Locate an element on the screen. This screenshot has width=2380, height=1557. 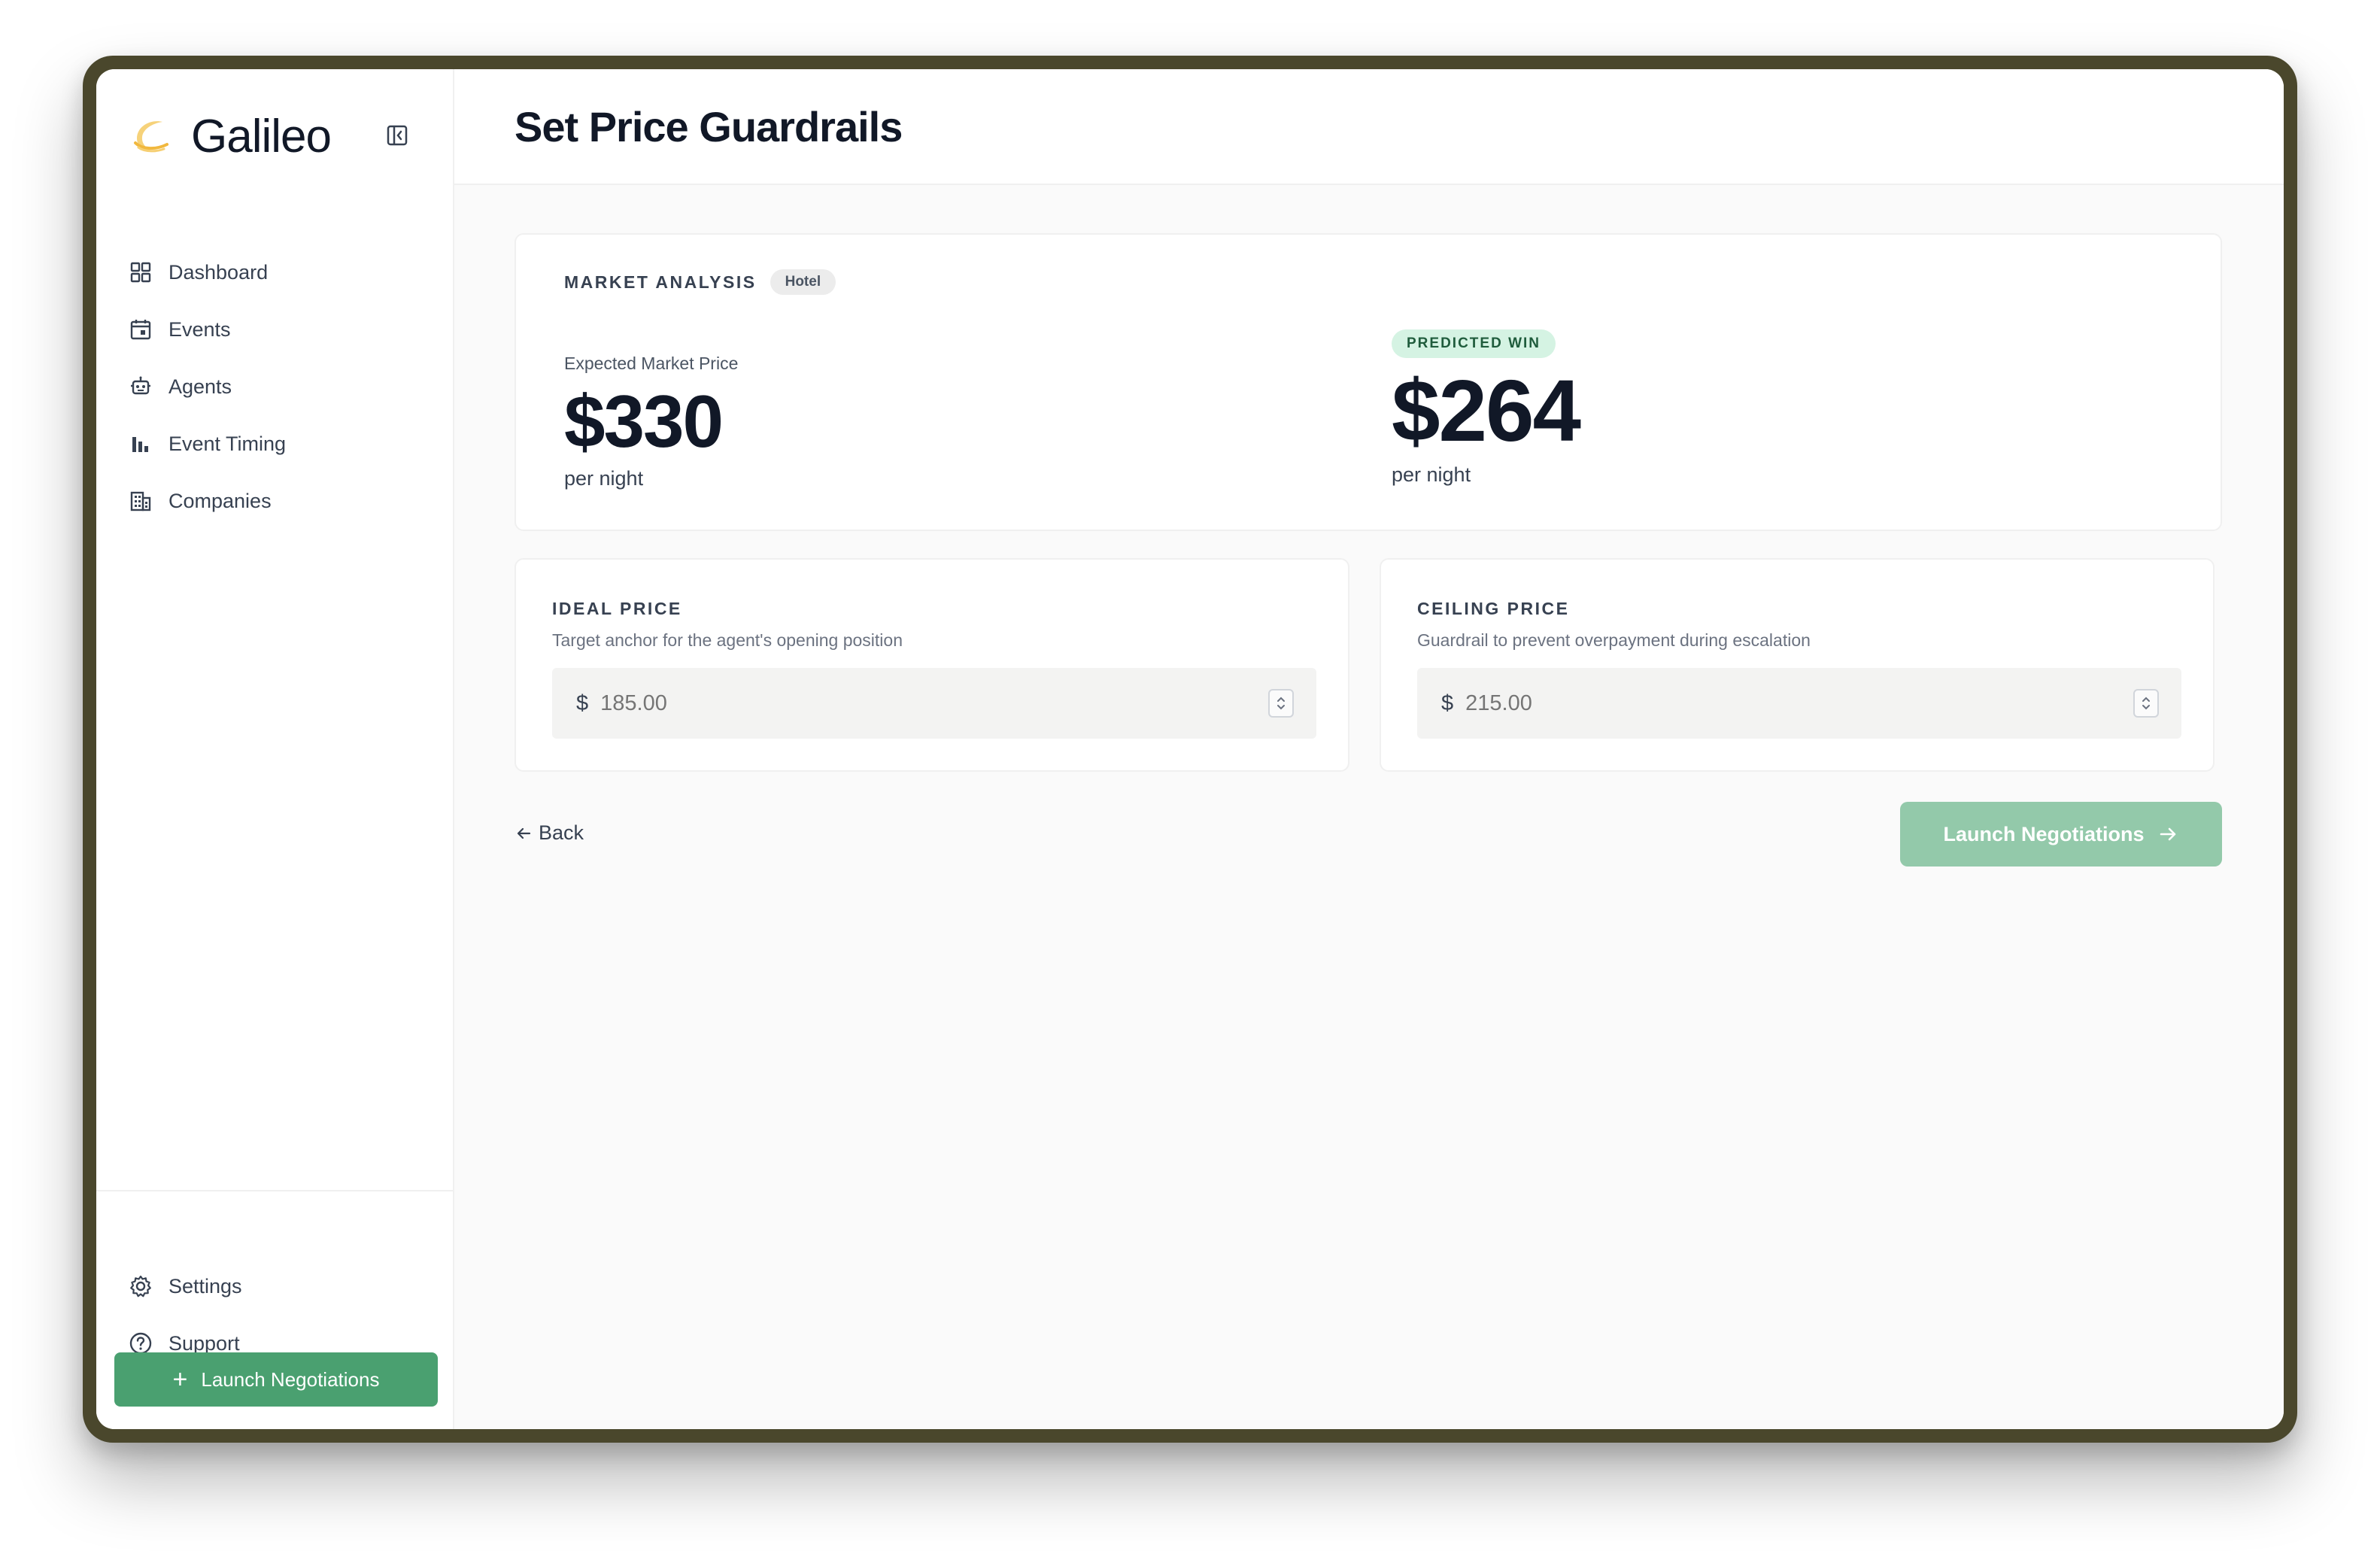
market-analysis-label: MARKET ANALYSIS is located at coordinates (660, 282).